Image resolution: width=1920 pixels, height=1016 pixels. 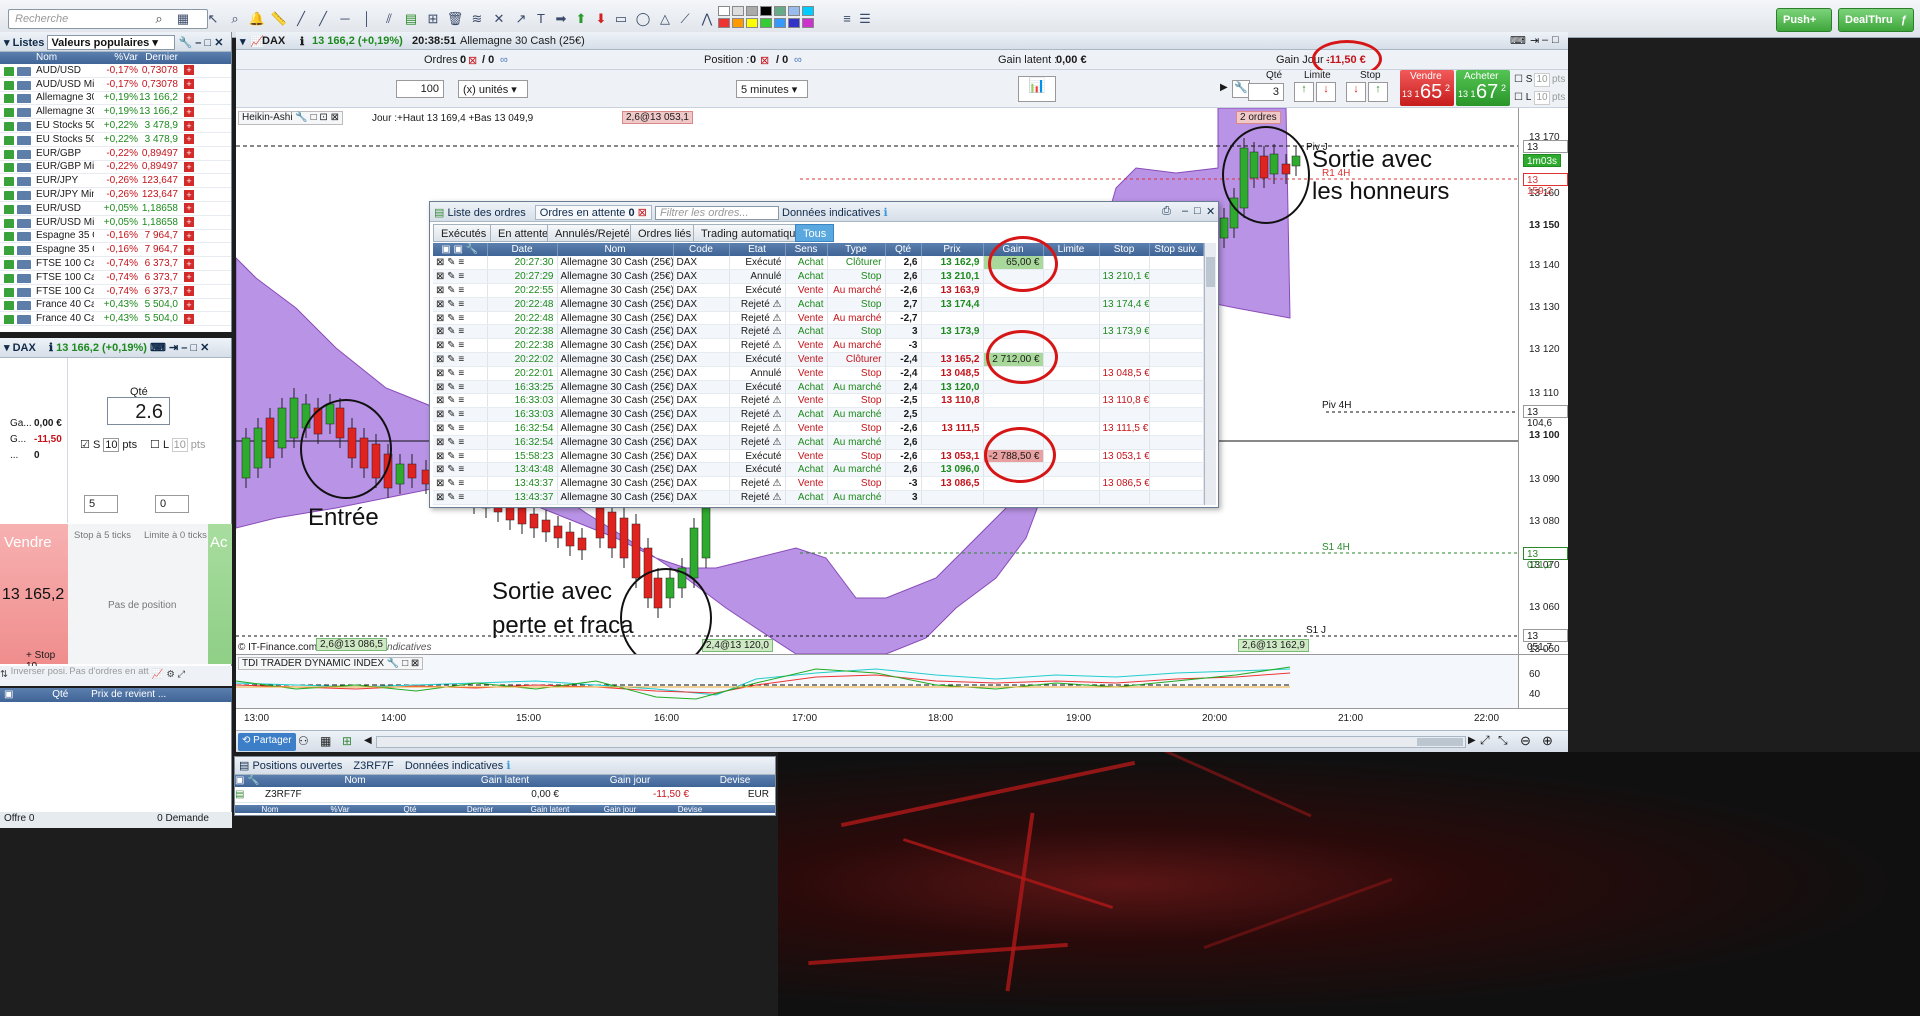 I want to click on chart-limit-points: 10, so click(x=1542, y=98).